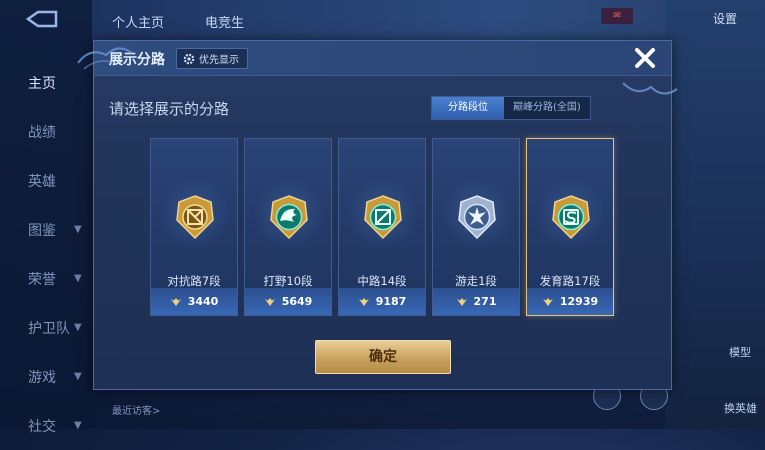  Describe the element at coordinates (297, 301) in the screenshot. I see `lane-score-value: 5649` at that location.